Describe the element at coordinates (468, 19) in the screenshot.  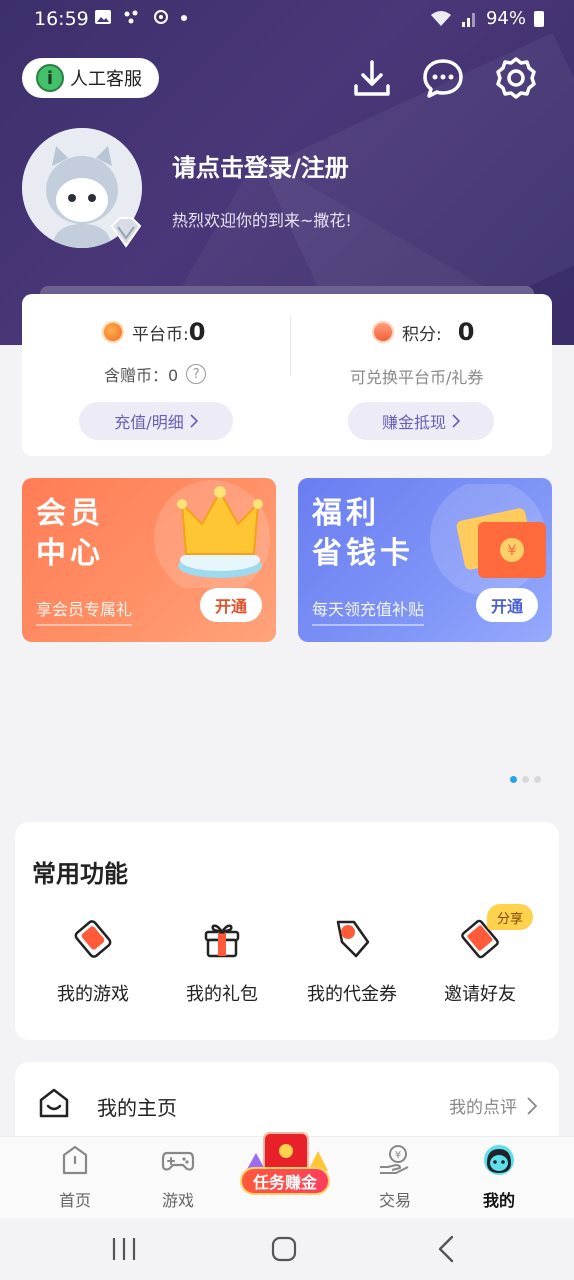
I see `signal-icon` at that location.